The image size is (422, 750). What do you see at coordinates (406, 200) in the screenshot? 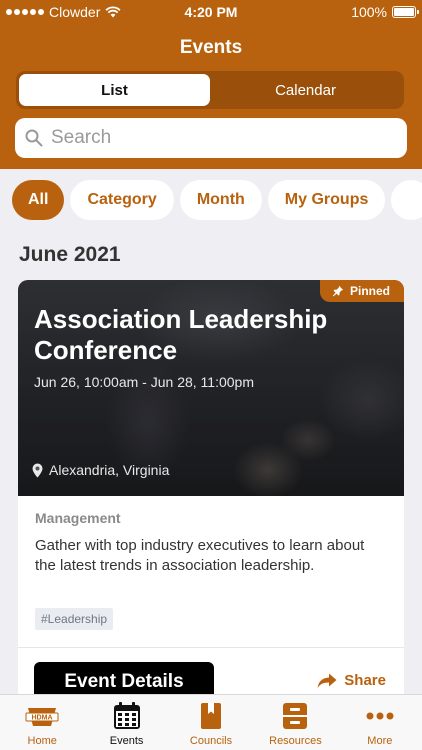
I see `filter-chip-more-partial` at bounding box center [406, 200].